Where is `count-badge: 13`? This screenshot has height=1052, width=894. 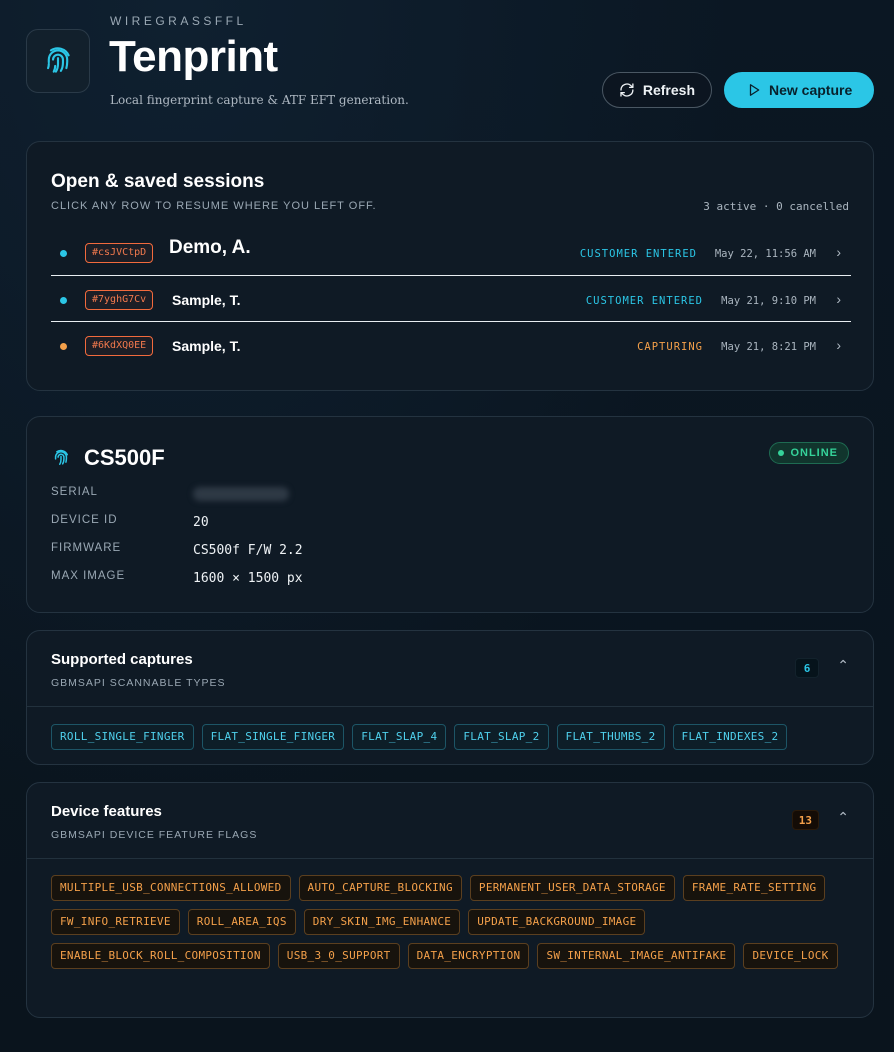 count-badge: 13 is located at coordinates (805, 820).